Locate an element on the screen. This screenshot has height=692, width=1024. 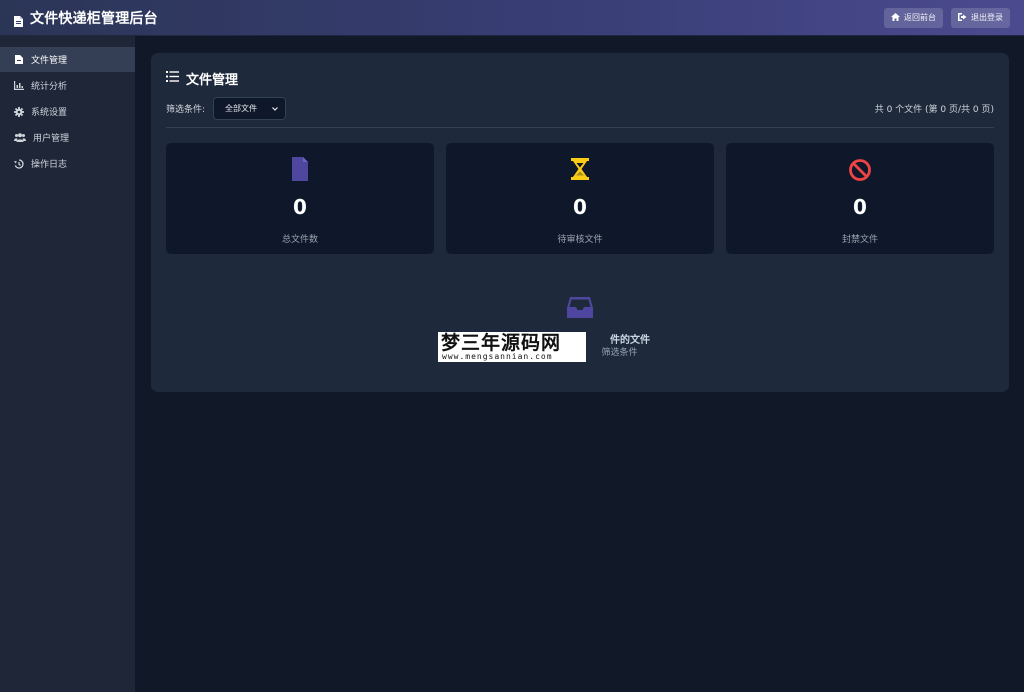
page-title: 文件管理 is located at coordinates (202, 78).